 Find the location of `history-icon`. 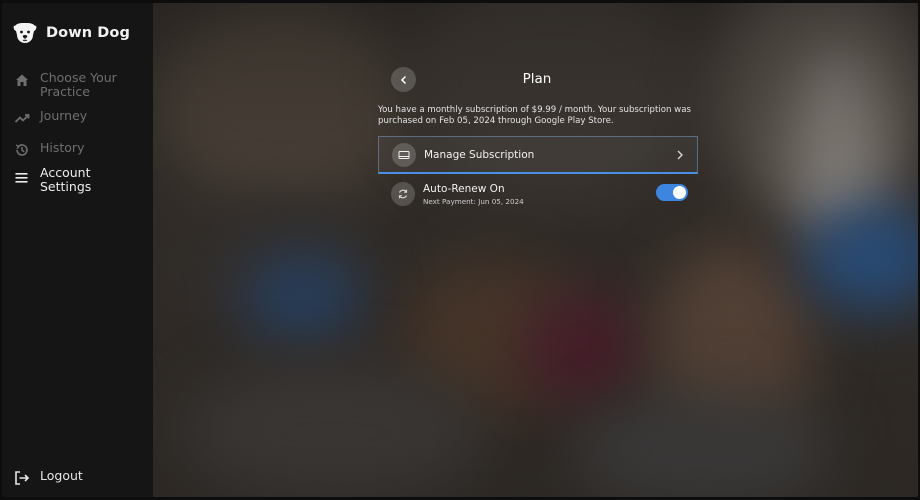

history-icon is located at coordinates (21, 150).